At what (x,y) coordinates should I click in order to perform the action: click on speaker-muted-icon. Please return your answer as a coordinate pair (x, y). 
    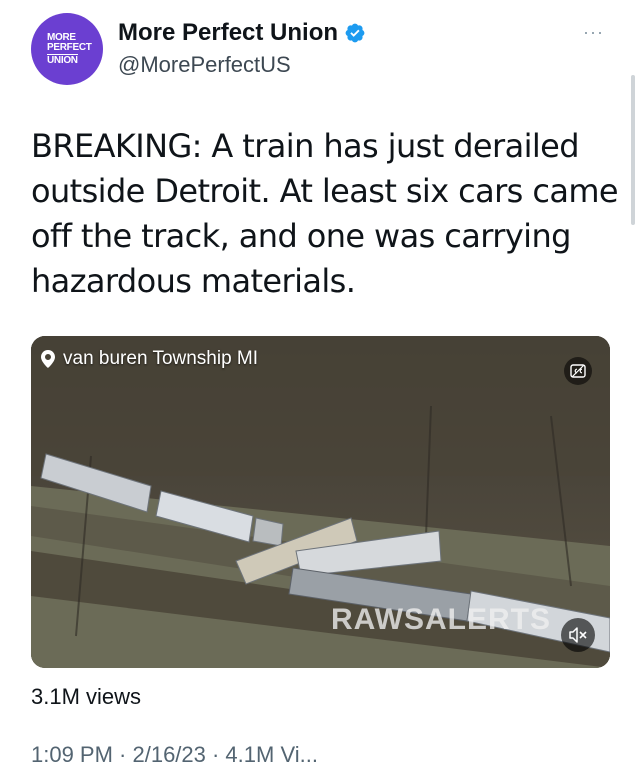
    Looking at the image, I should click on (578, 635).